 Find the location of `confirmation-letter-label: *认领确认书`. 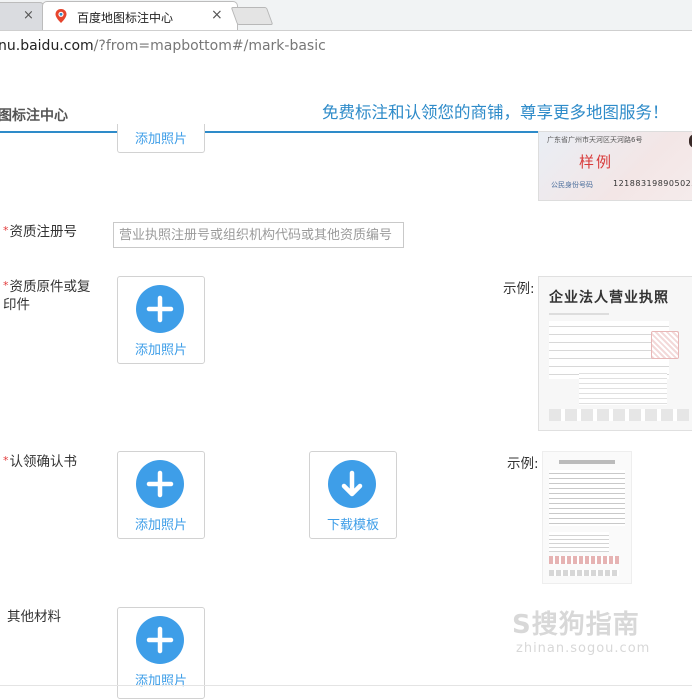

confirmation-letter-label: *认领确认书 is located at coordinates (40, 461).